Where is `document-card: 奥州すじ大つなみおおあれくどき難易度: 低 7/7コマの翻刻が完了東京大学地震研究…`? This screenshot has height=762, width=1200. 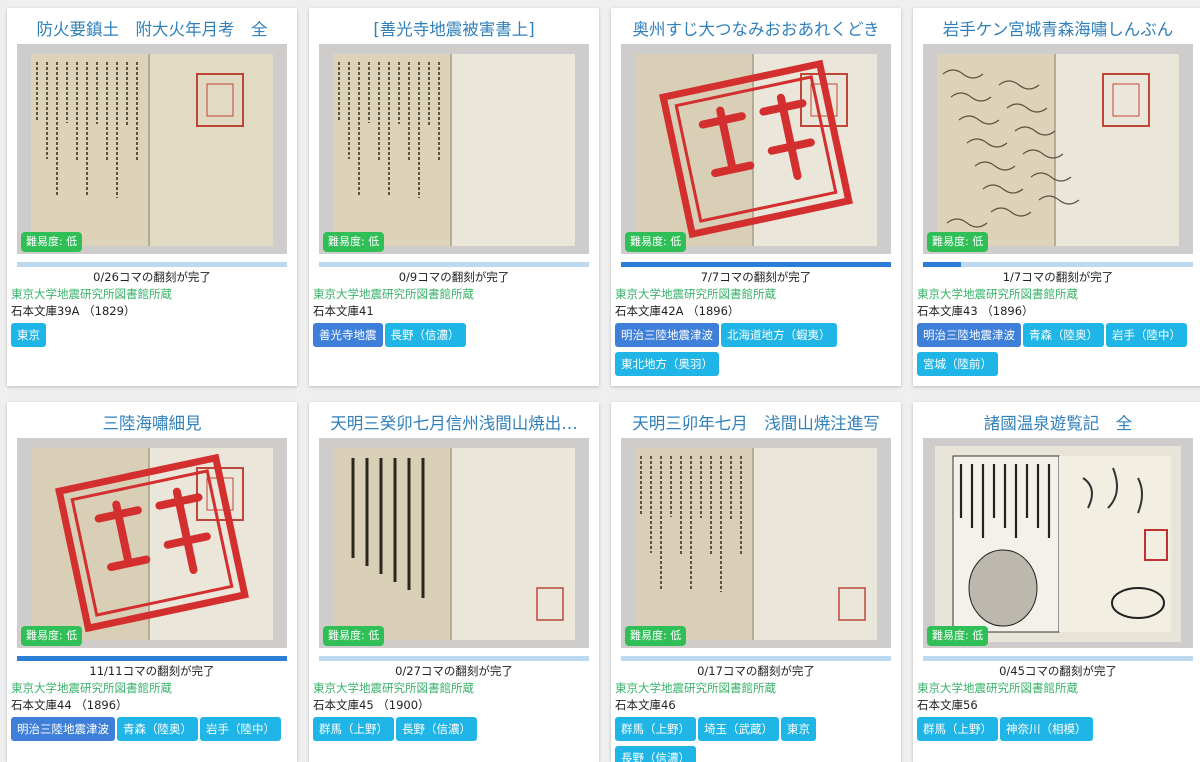 document-card: 奥州すじ大つなみおおあれくどき難易度: 低 7/7コマの翻刻が完了東京大学地震研究… is located at coordinates (756, 197).